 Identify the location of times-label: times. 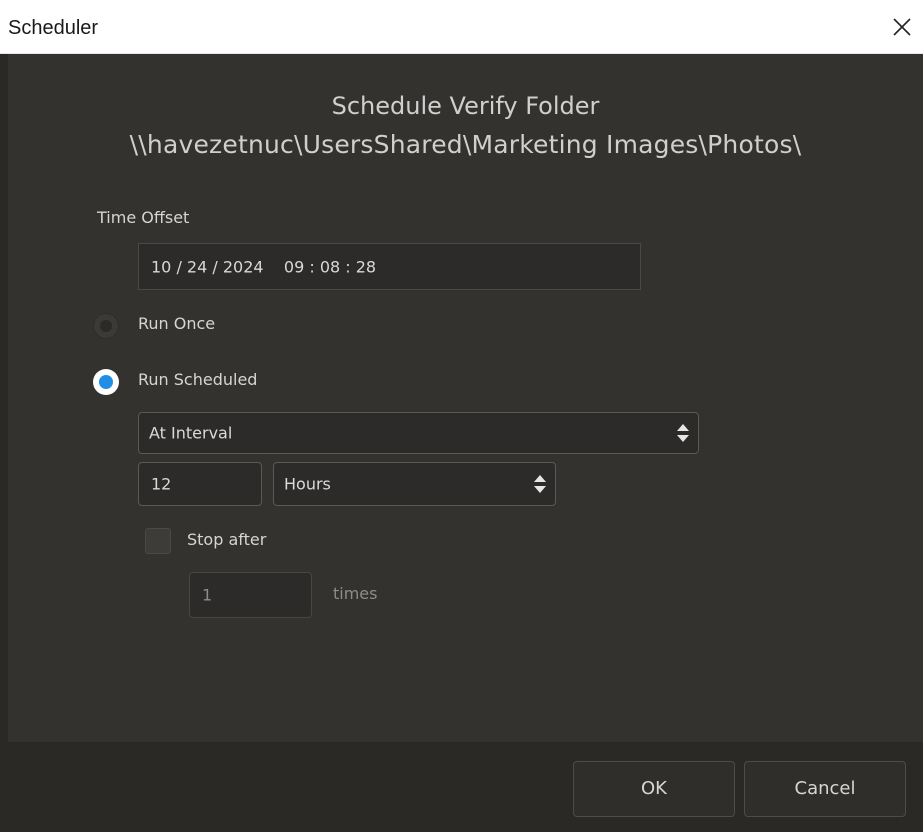
(355, 593).